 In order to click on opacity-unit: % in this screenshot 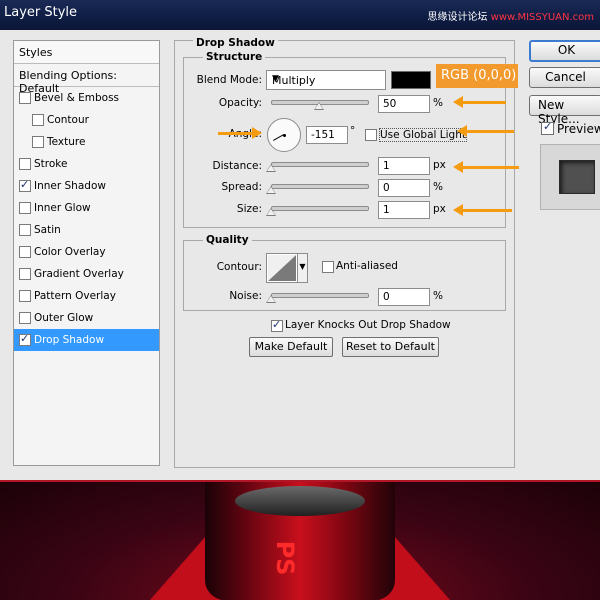, I will do `click(438, 103)`.